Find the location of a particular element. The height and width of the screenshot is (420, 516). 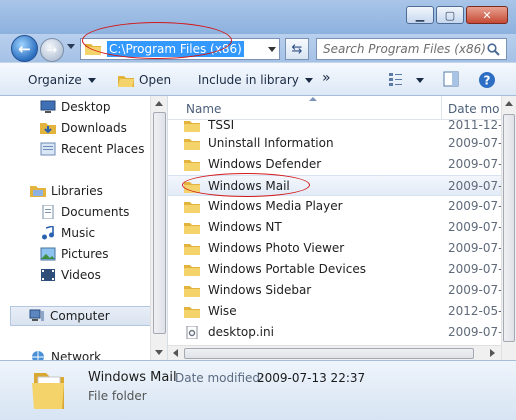

address-bar: C:\Program Files (x86) is located at coordinates (180, 49).